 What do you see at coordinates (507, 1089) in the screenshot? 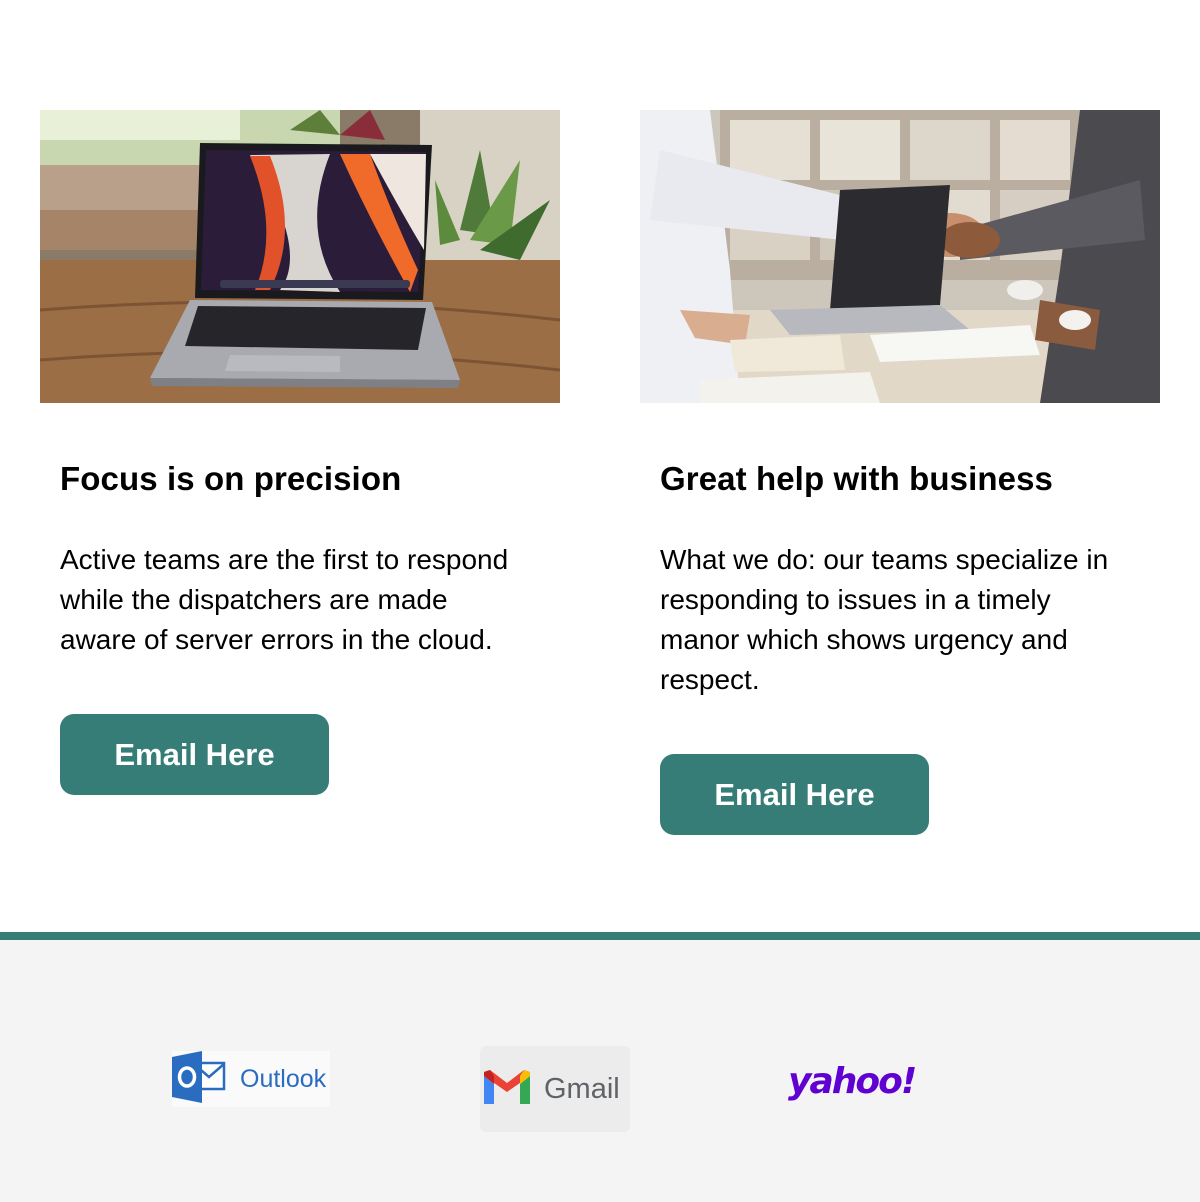
I see `gmail-icon` at bounding box center [507, 1089].